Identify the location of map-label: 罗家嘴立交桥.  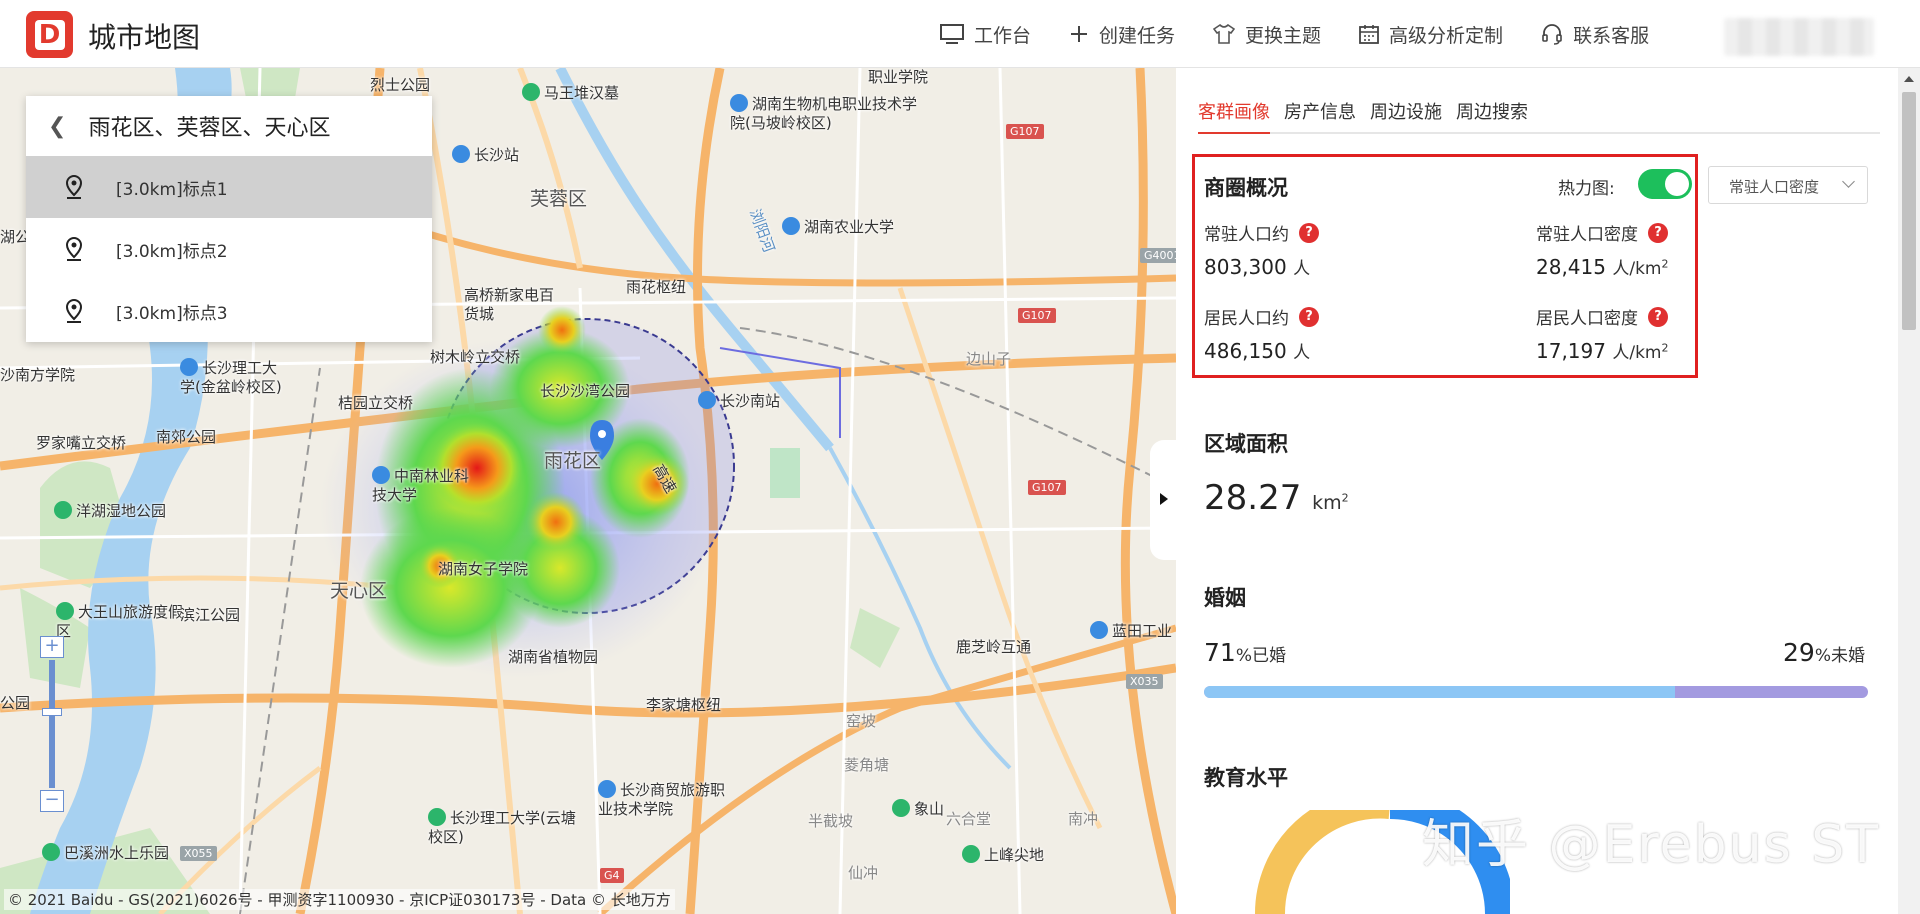
(81, 443).